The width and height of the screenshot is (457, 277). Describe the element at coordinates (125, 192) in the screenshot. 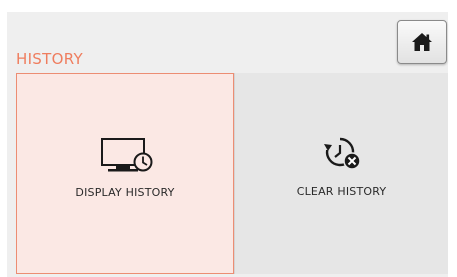

I see `display-history-label: DISPLAY HISTORY` at that location.